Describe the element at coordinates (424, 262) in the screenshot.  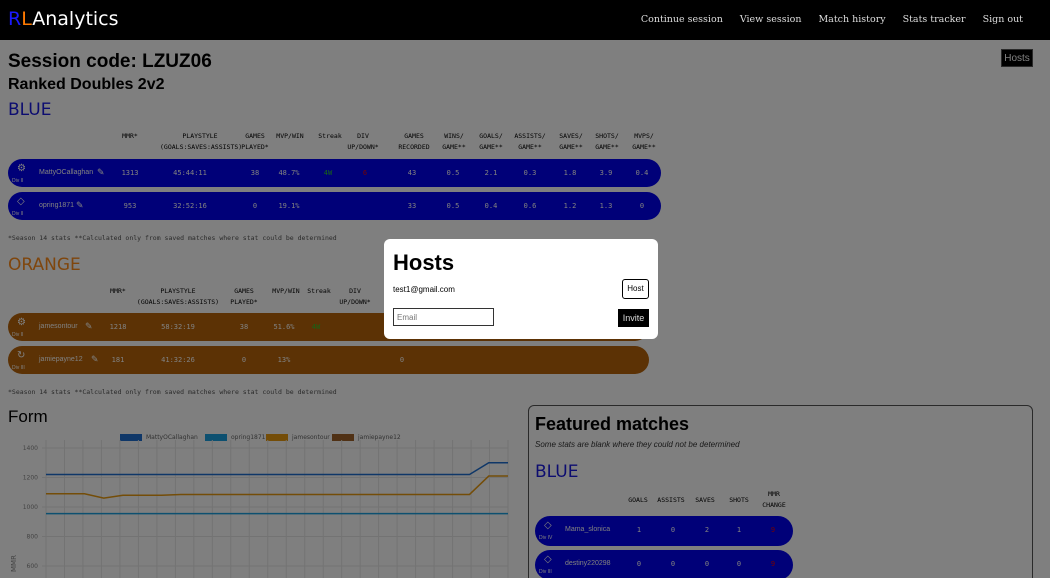
I see `modal-title: Hosts` at that location.